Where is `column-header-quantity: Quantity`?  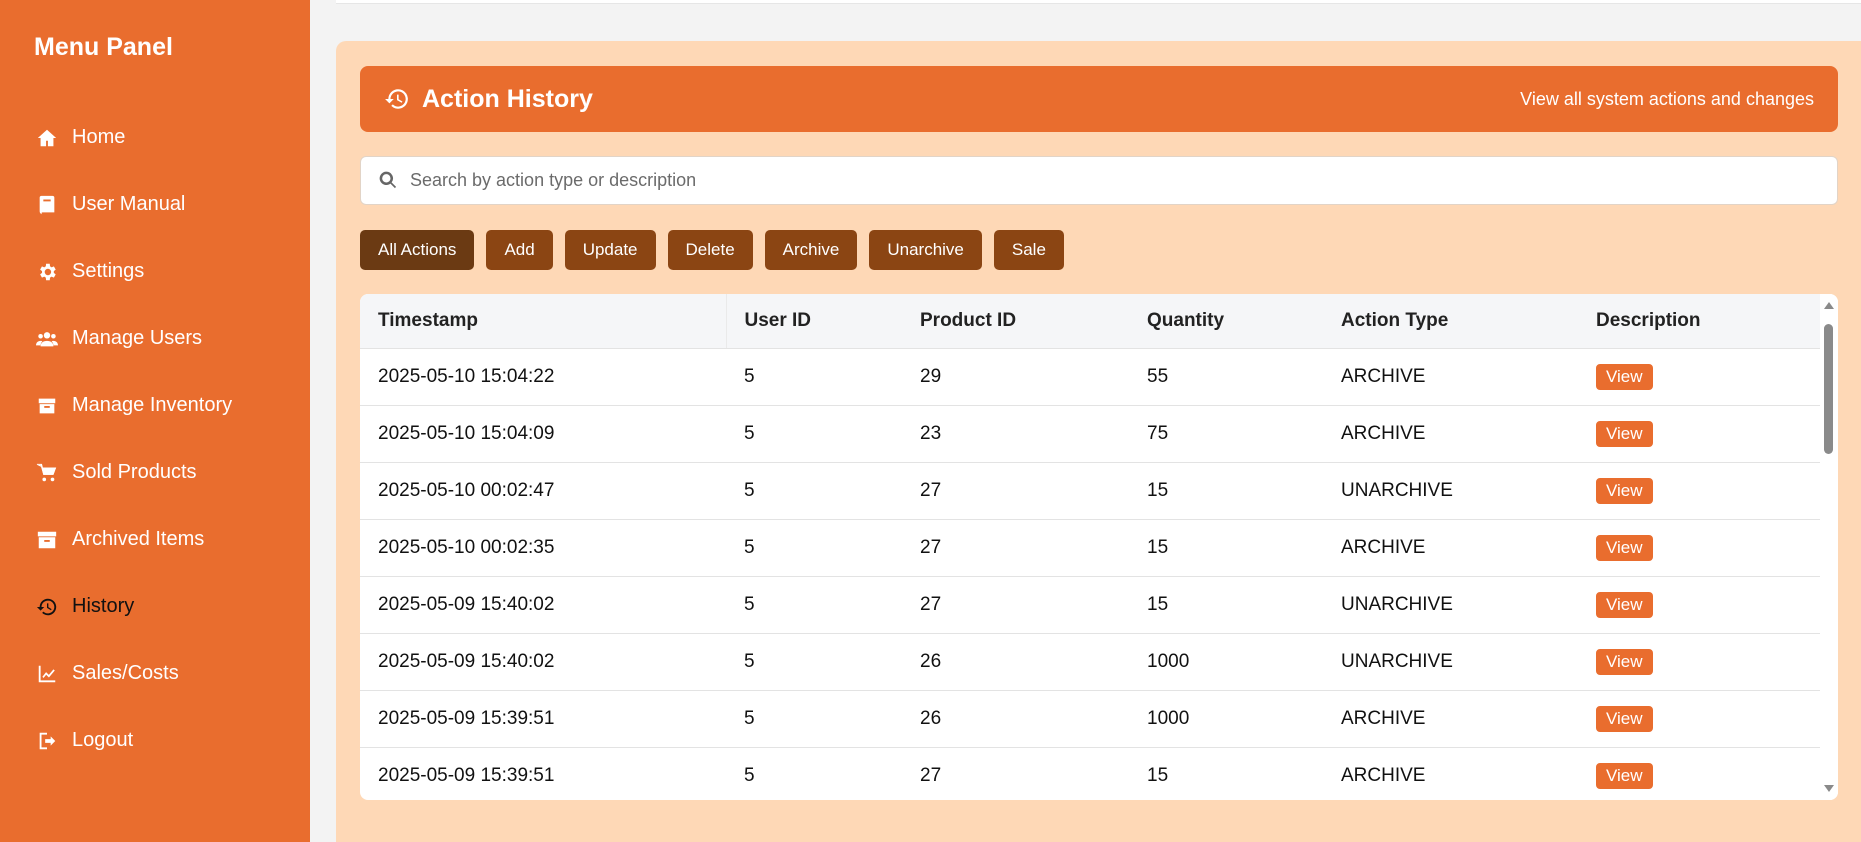
column-header-quantity: Quantity is located at coordinates (1226, 321).